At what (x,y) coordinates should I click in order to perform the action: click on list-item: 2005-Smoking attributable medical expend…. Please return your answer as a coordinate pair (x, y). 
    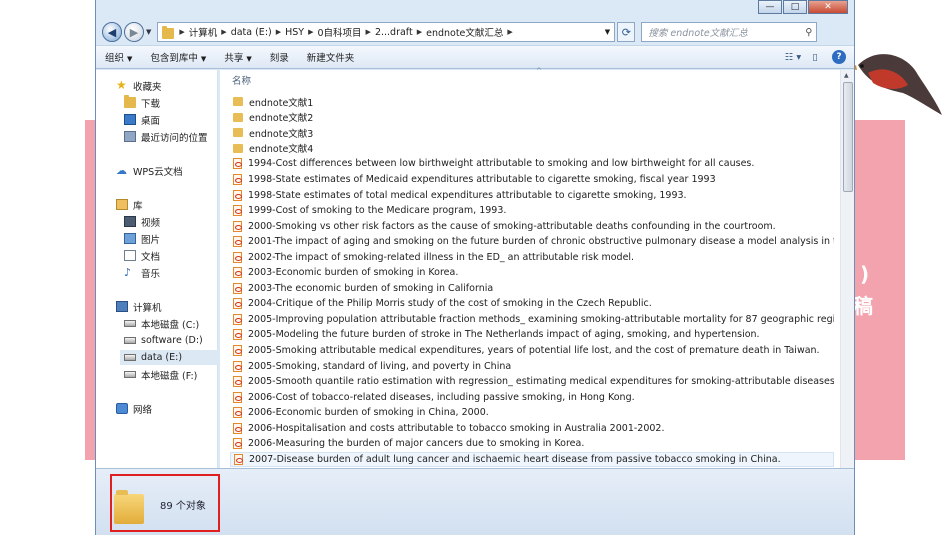
    Looking at the image, I should click on (532, 351).